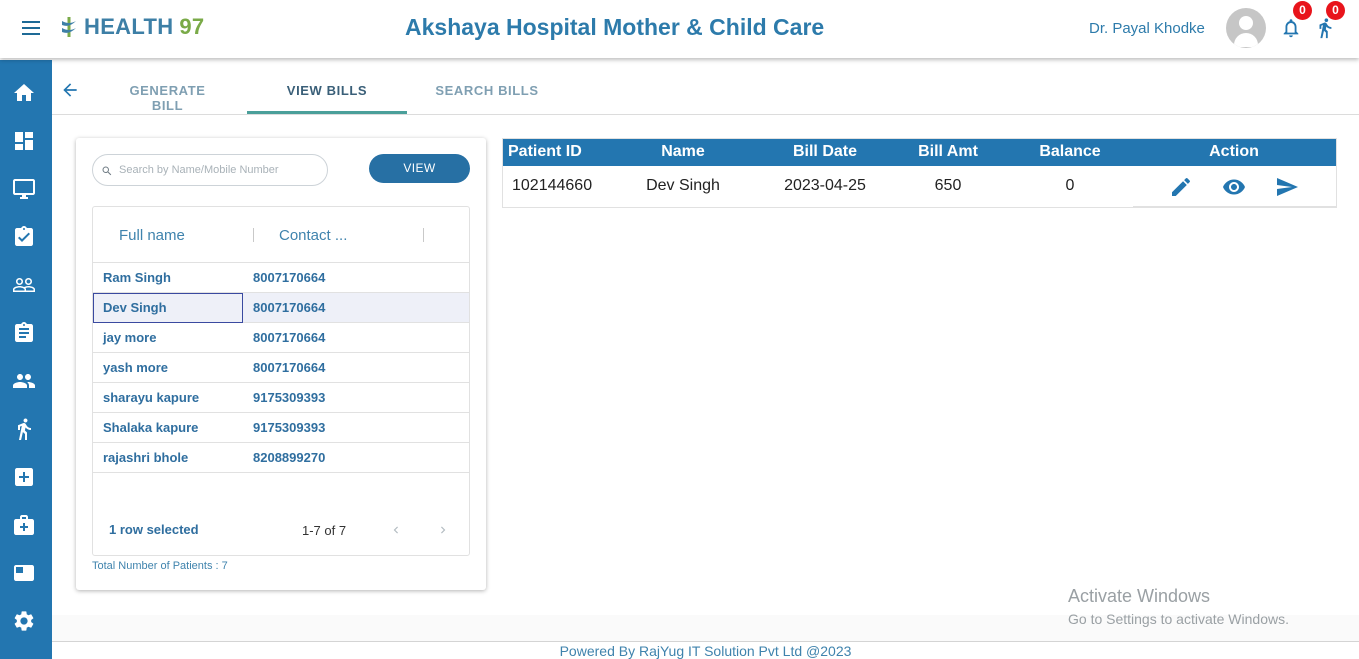  I want to click on bill-date: 2023-04-25, so click(825, 185).